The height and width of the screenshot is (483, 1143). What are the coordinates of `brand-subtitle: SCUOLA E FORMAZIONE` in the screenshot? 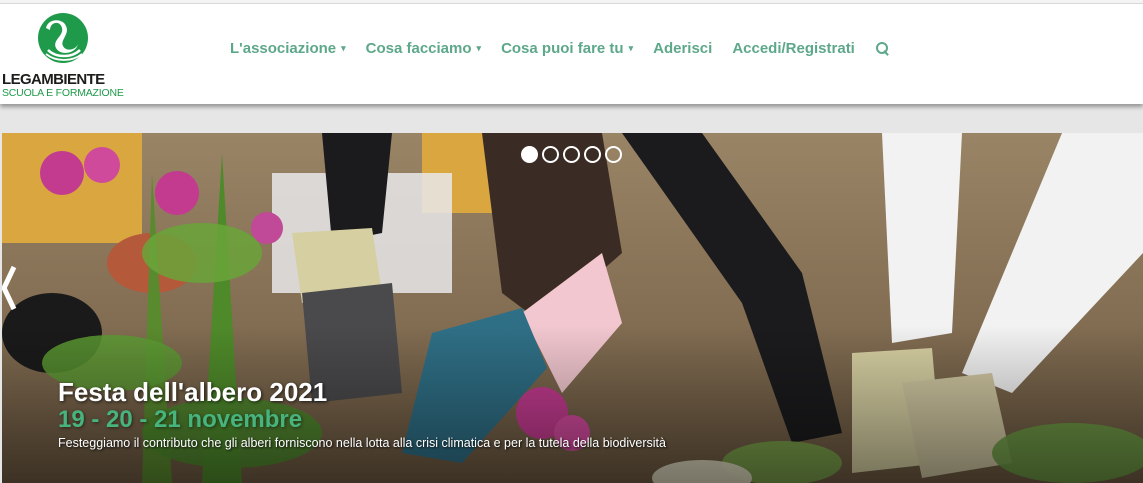 It's located at (63, 93).